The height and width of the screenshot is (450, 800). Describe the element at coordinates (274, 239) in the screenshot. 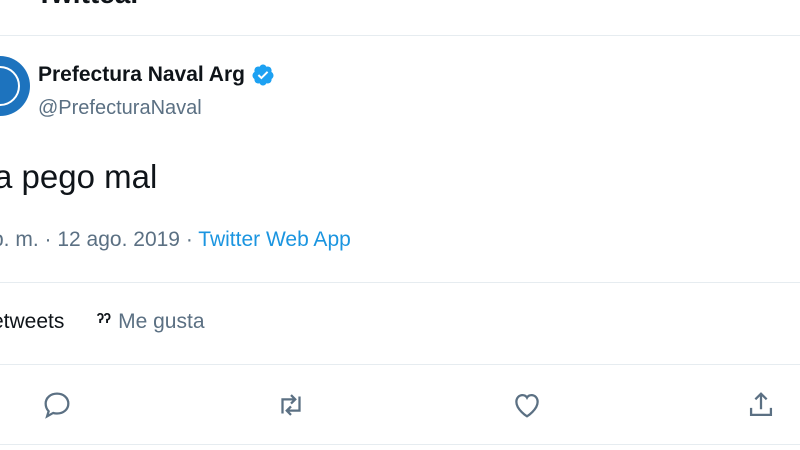

I see `tweet-source-link: Twitter Web App` at that location.